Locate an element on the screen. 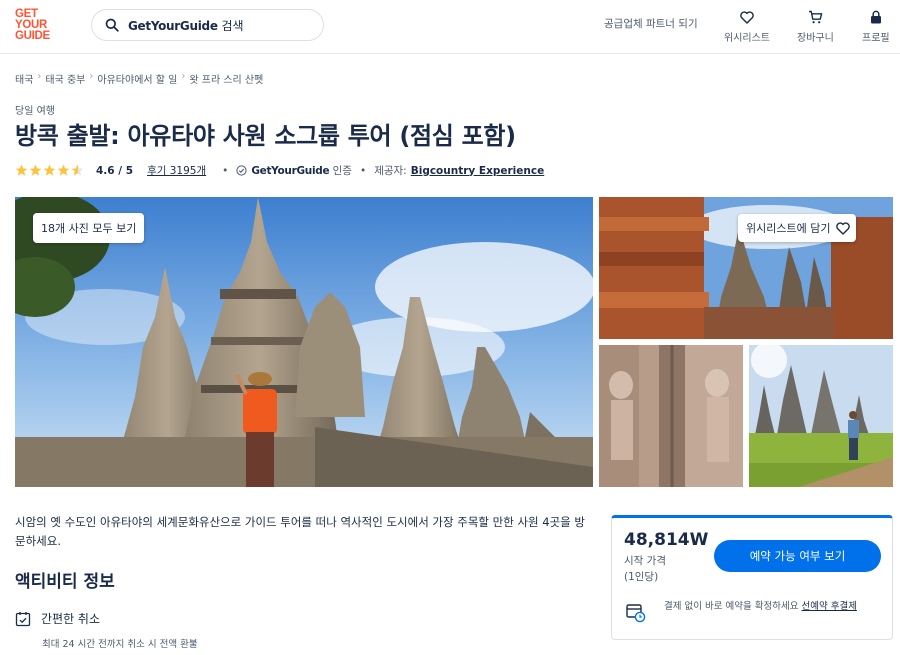  search-placeholder: GetYourGuide 검색 is located at coordinates (186, 25).